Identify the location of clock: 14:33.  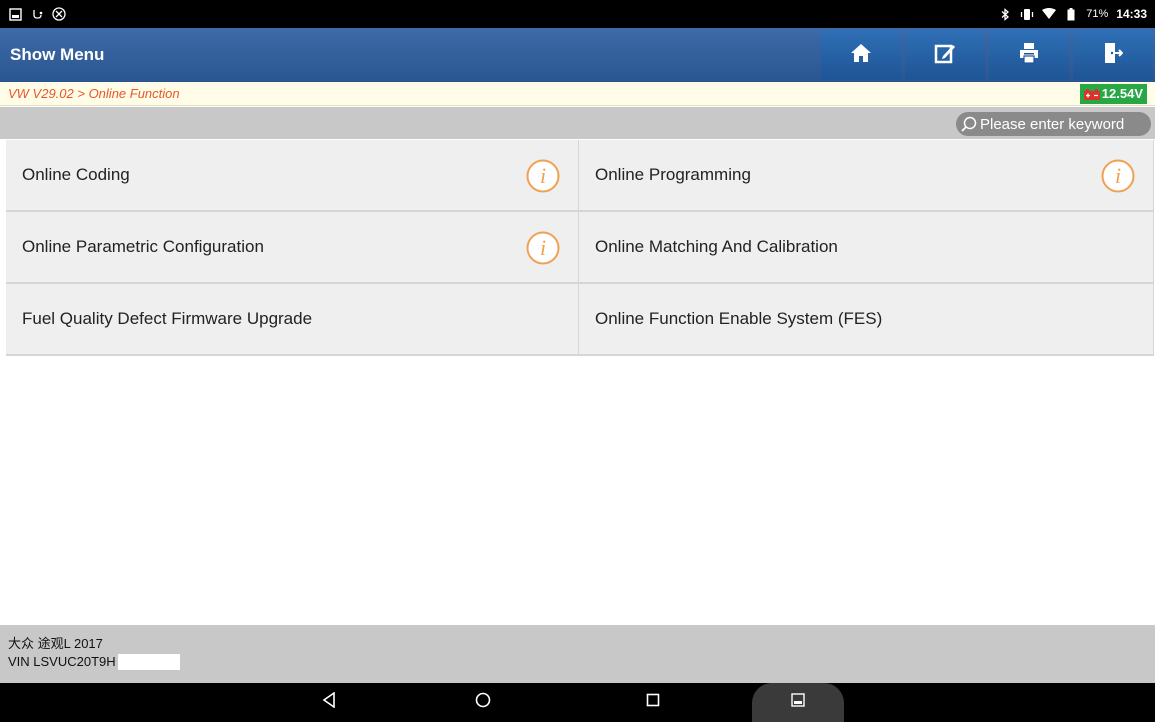
(1131, 14).